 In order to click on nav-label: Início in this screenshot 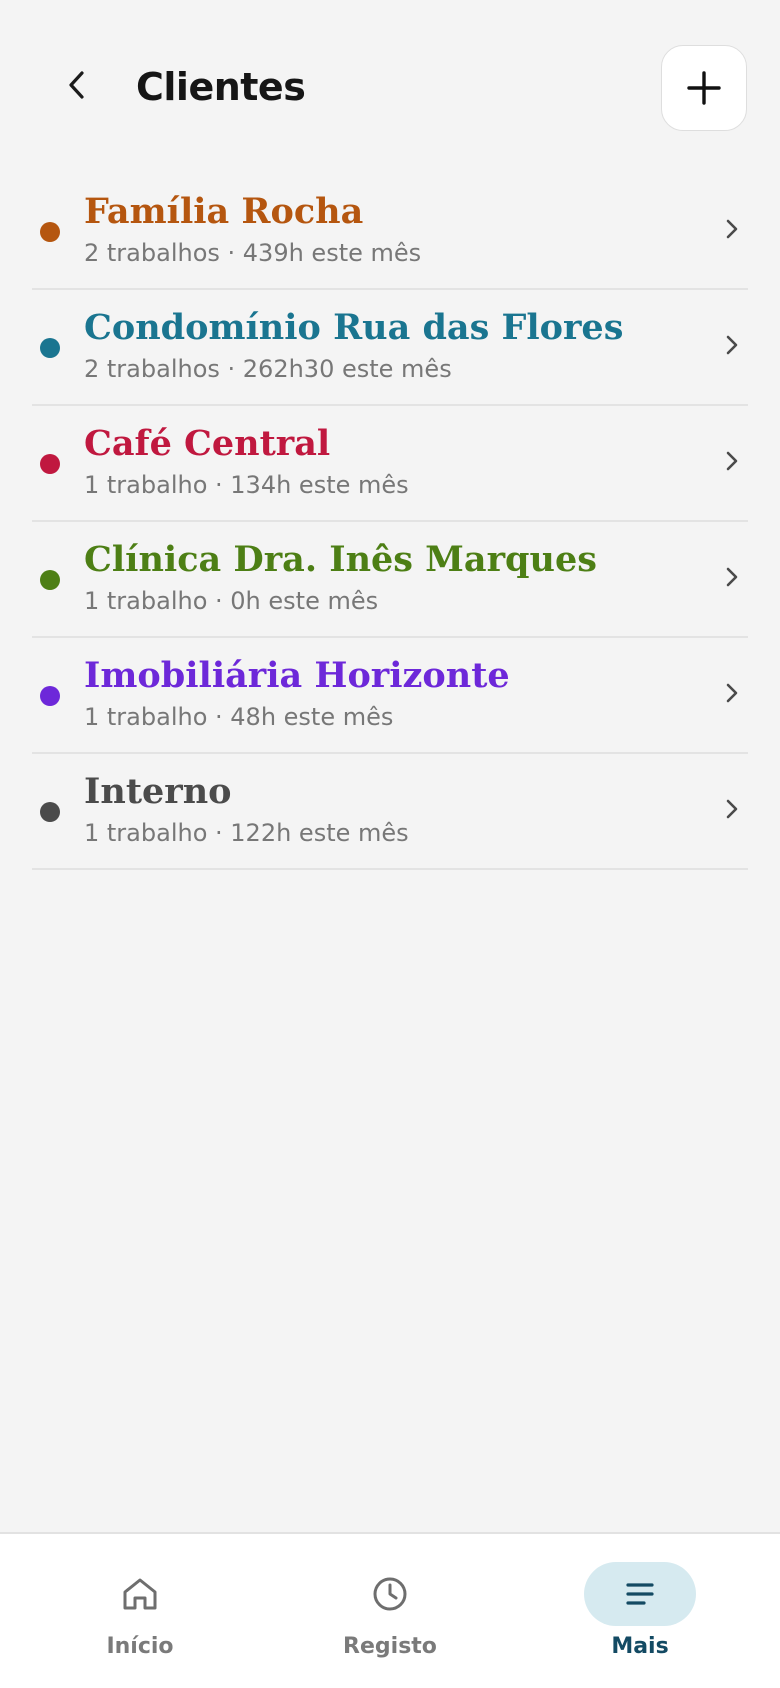, I will do `click(140, 1646)`.